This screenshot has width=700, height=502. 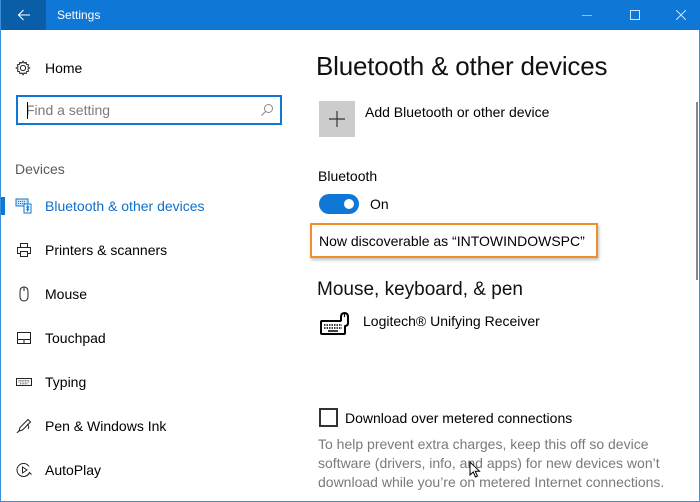 I want to click on sidebar-item-printers: Printers & scanners, so click(x=151, y=250).